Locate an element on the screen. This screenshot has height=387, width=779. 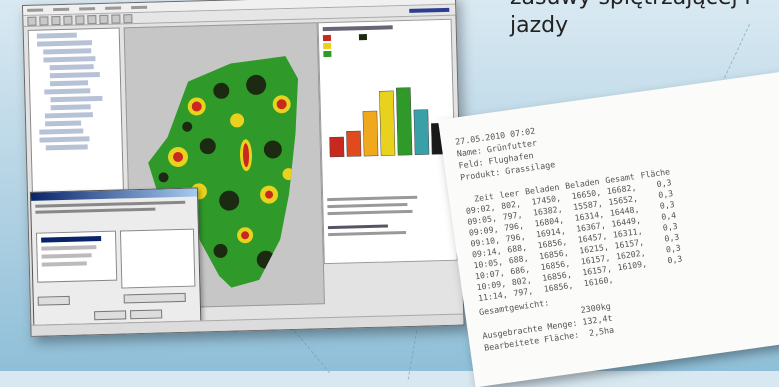
statistics-panel is located at coordinates (387, 141).